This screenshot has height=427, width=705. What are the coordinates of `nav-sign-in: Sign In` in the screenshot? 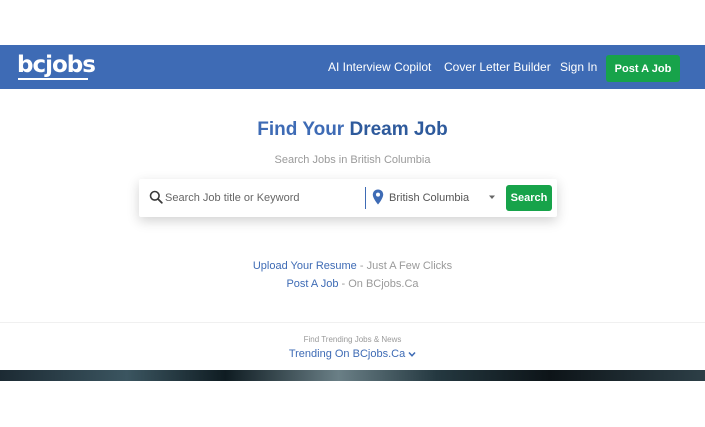 It's located at (578, 67).